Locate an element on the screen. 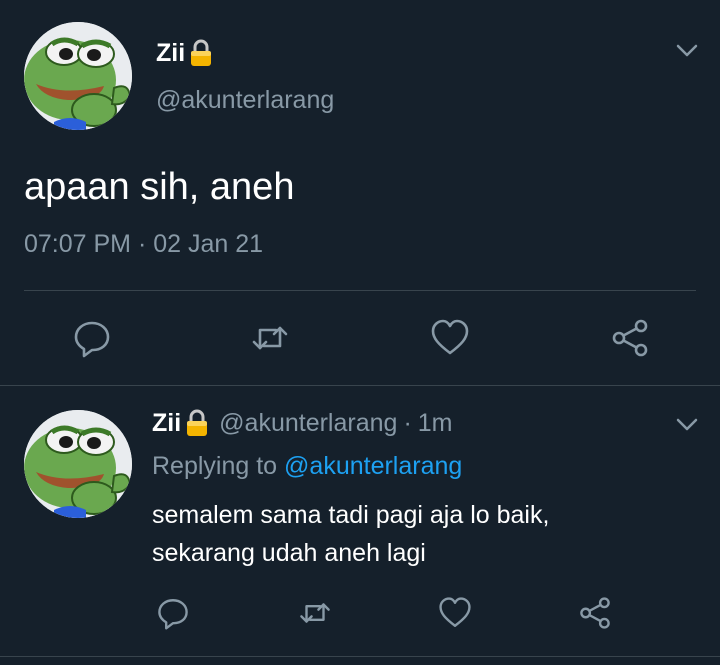 The width and height of the screenshot is (720, 665). replying-to-link: @akunterlarang is located at coordinates (373, 466).